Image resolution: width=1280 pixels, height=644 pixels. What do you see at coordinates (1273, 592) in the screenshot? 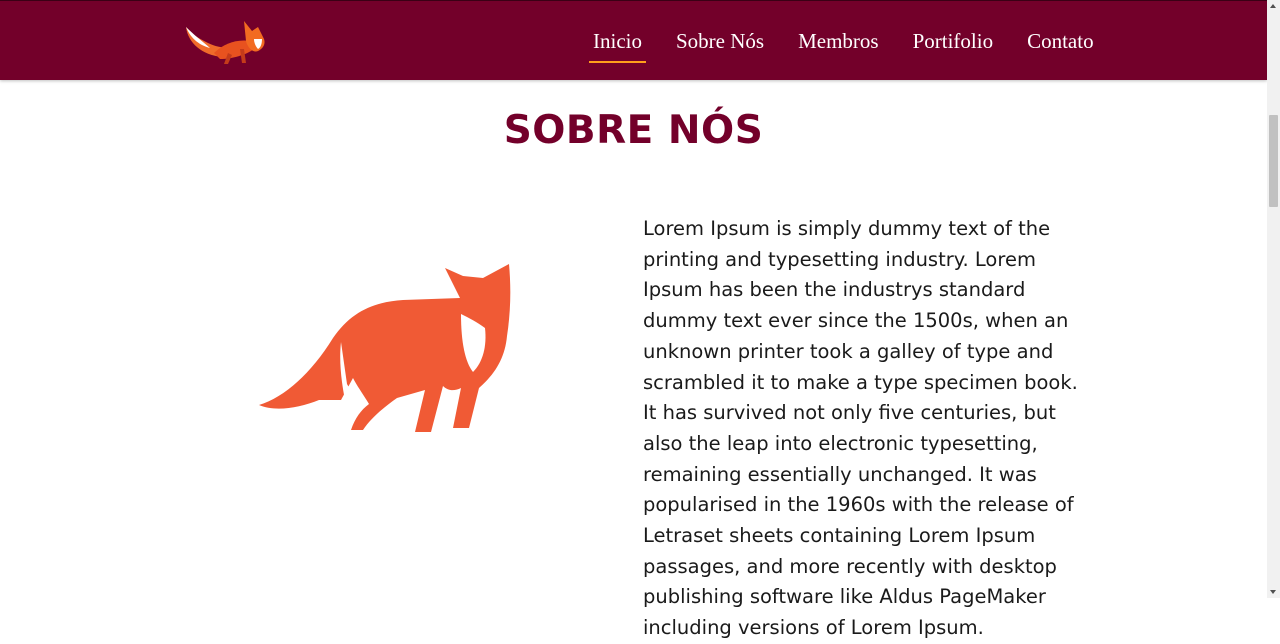
I see `scroll-down-arrow-icon` at bounding box center [1273, 592].